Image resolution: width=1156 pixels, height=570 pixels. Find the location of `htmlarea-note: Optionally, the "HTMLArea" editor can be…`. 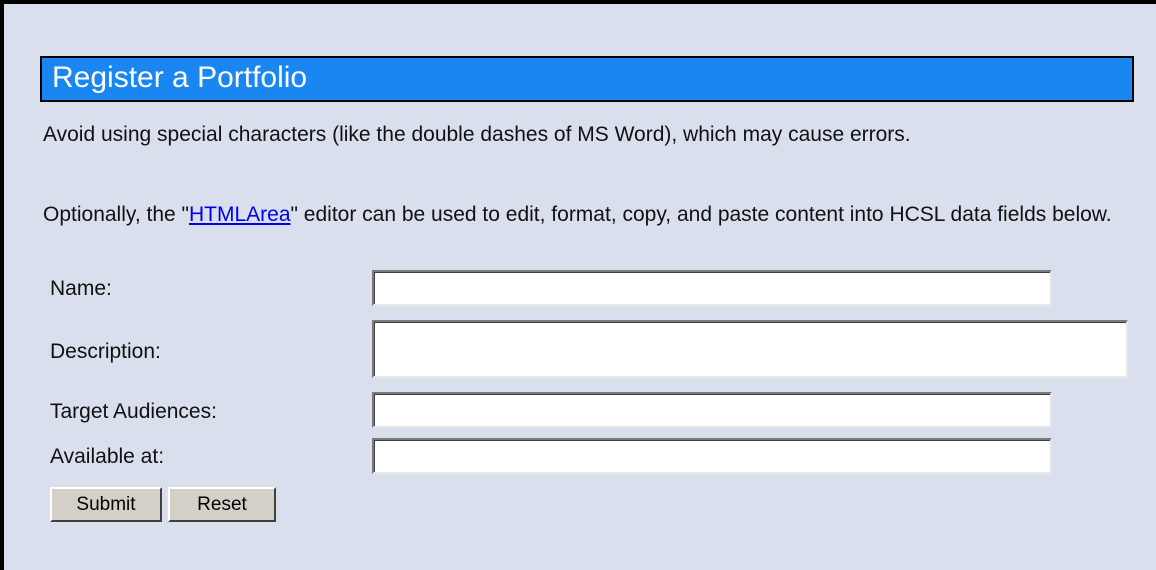

htmlarea-note: Optionally, the "HTMLArea" editor can be… is located at coordinates (583, 215).